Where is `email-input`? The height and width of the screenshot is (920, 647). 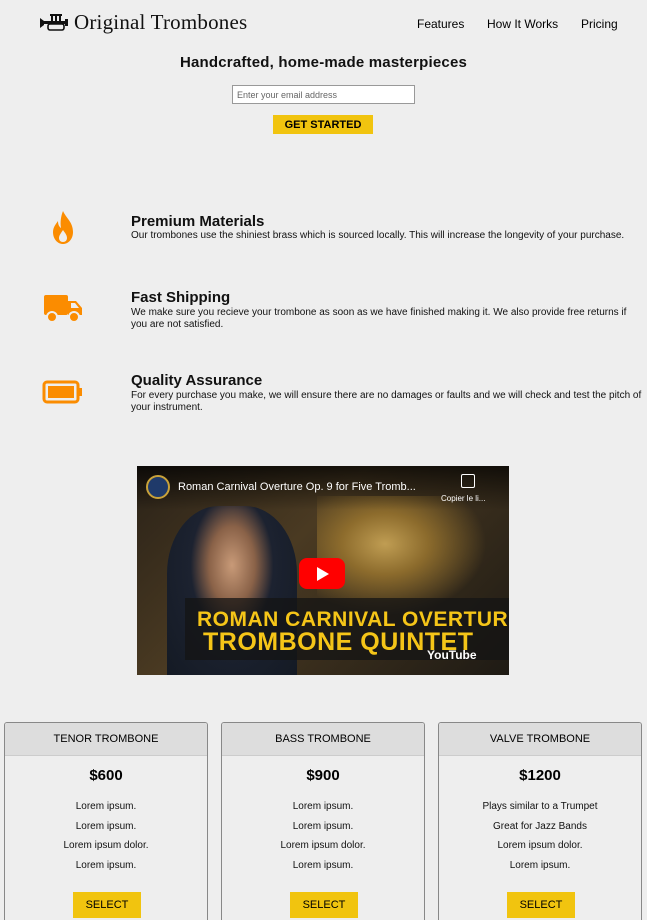
email-input is located at coordinates (323, 94).